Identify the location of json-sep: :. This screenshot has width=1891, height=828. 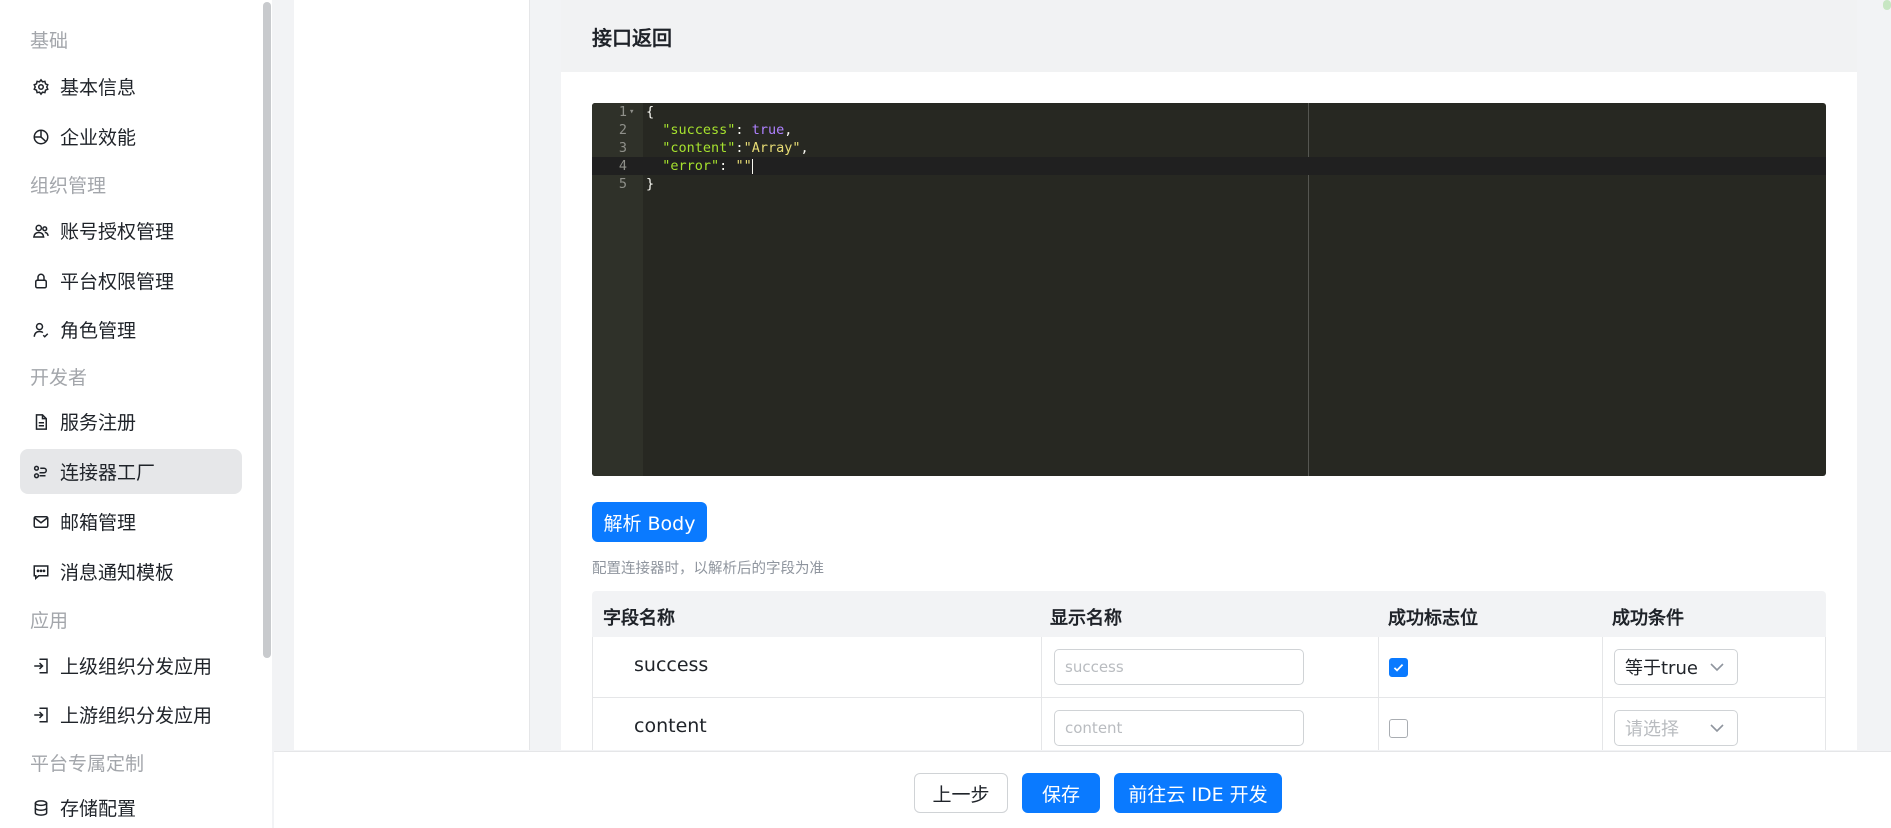
(743, 130).